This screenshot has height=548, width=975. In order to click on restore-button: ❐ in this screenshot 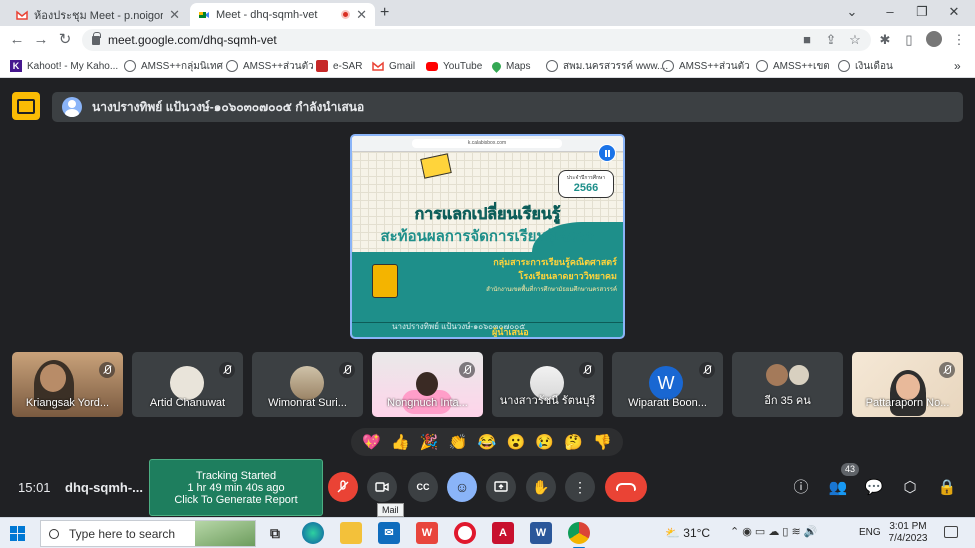, I will do `click(922, 12)`.